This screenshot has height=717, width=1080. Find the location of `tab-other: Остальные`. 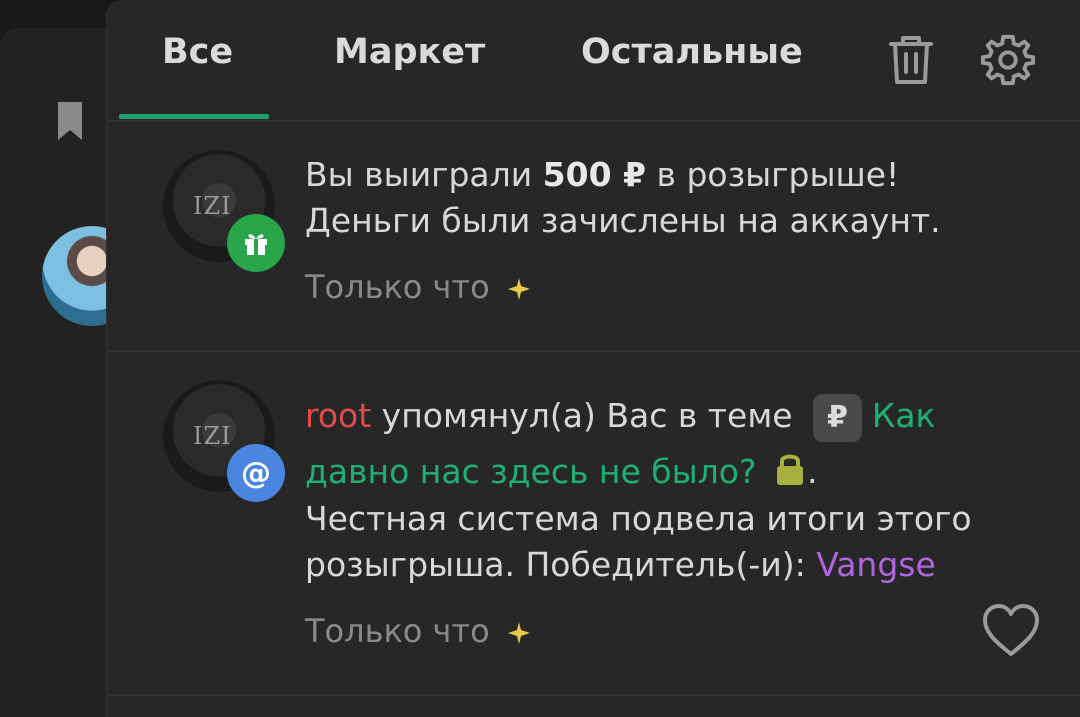

tab-other: Остальные is located at coordinates (692, 52).